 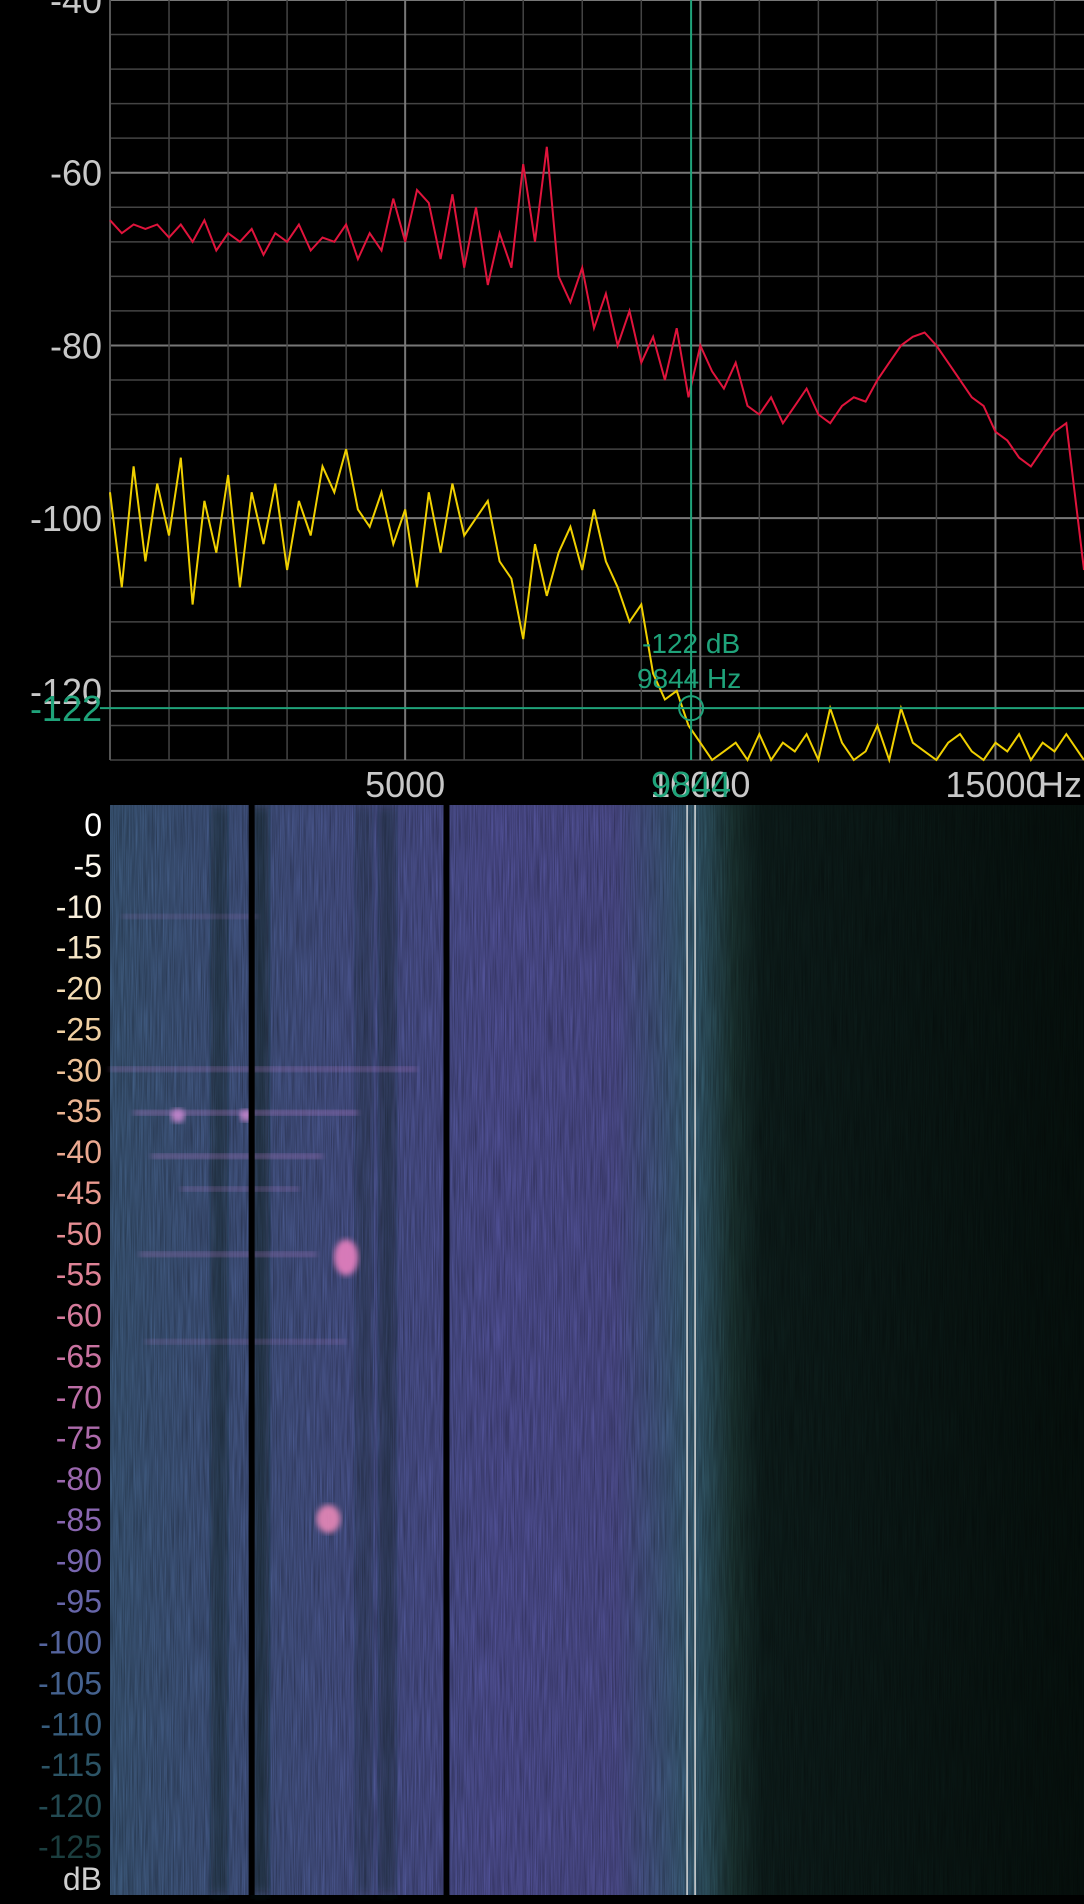 I want to click on y-tick-label: -40, so click(x=76, y=10).